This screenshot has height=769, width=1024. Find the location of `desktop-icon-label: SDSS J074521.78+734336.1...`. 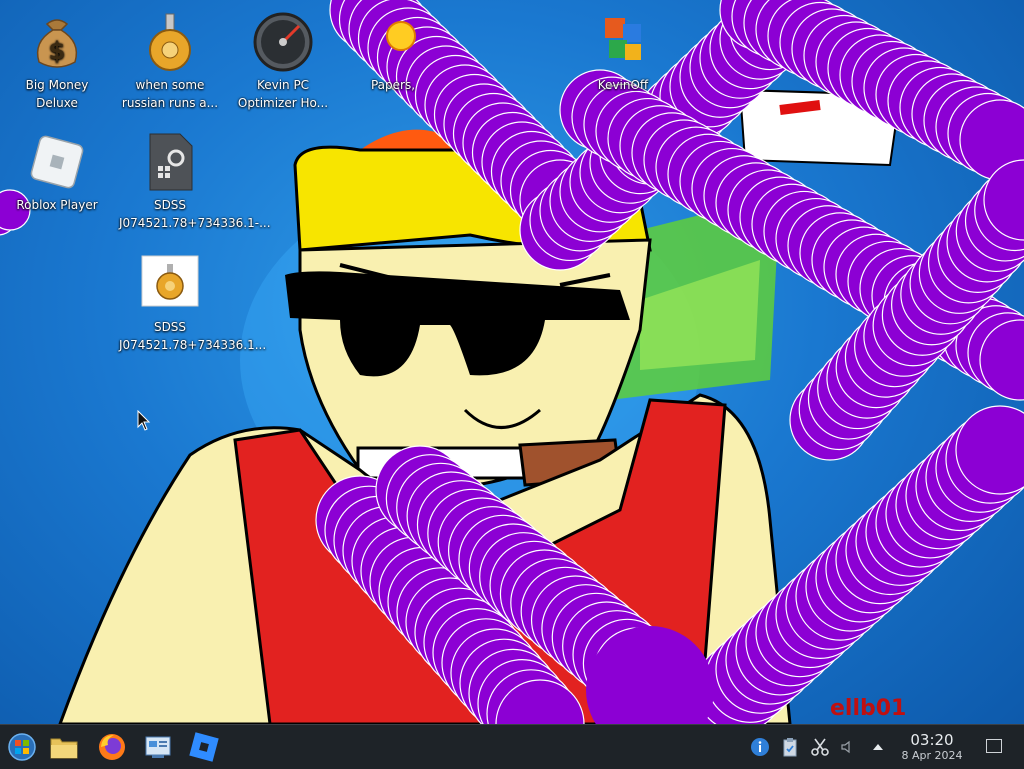

desktop-icon-label: SDSS J074521.78+734336.1... is located at coordinates (193, 336).